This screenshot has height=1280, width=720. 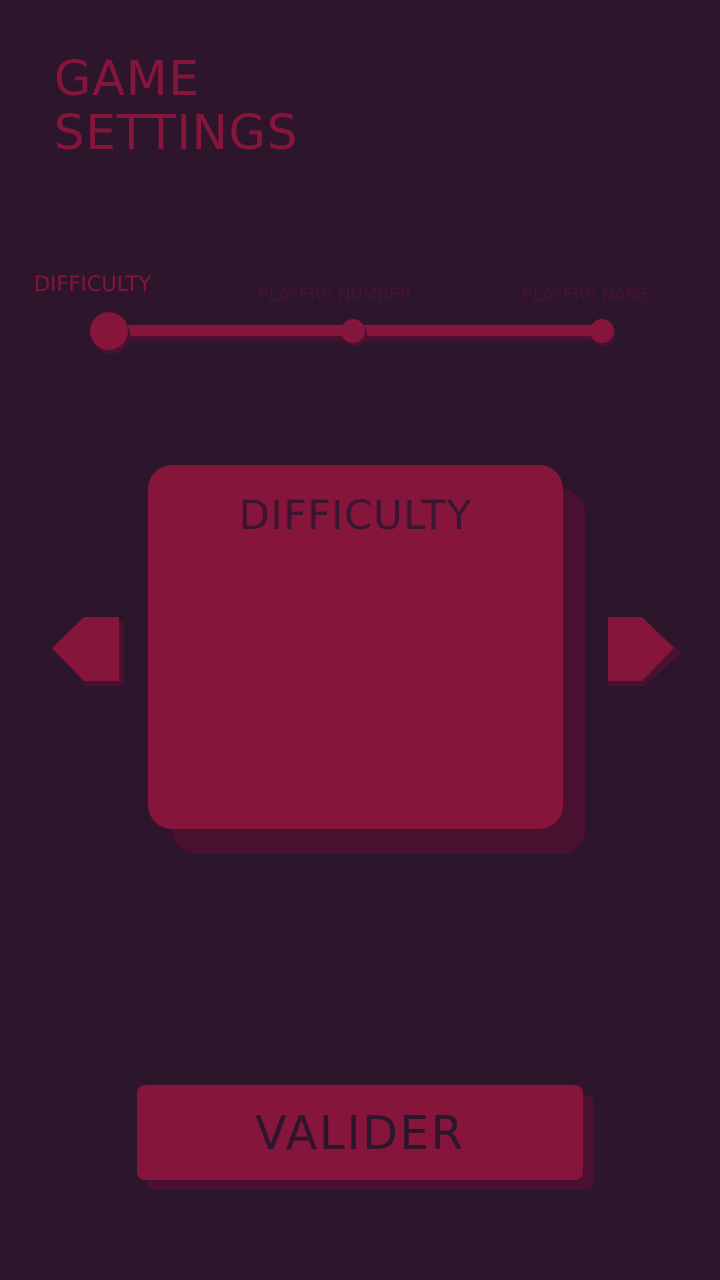 I want to click on step-label-players-number: PLAYERS NUMBER, so click(x=335, y=295).